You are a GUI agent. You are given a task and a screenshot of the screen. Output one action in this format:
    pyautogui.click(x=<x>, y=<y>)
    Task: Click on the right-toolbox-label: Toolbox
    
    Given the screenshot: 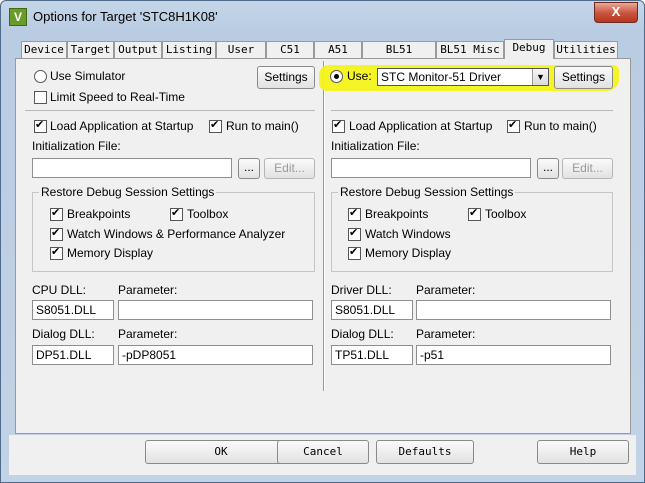 What is the action you would take?
    pyautogui.click(x=506, y=214)
    